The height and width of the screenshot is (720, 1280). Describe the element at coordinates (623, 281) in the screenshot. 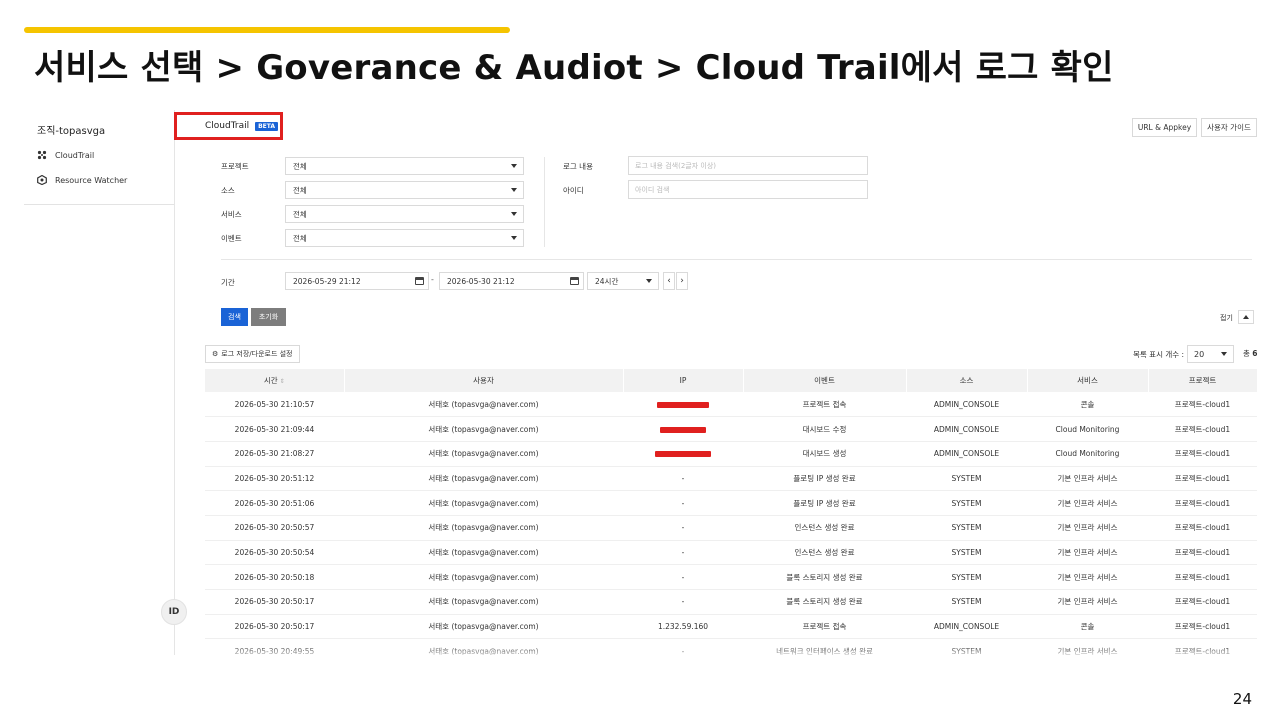

I see `range-select: 24시간` at that location.